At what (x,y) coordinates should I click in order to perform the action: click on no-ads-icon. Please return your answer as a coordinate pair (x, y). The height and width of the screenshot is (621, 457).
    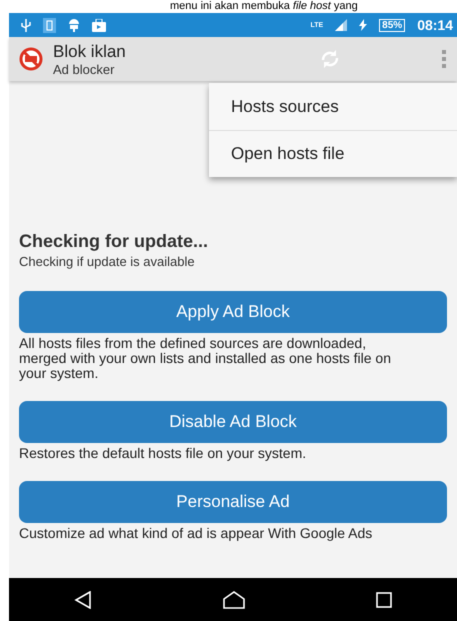
    Looking at the image, I should click on (31, 59).